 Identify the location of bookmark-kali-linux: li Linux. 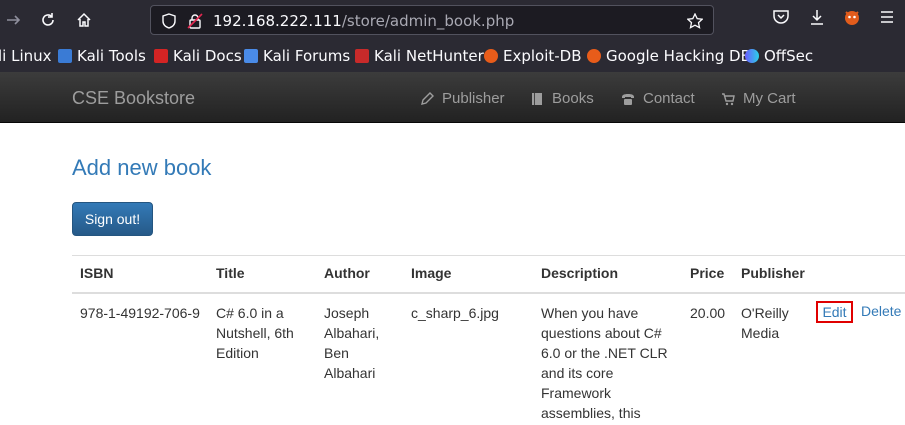
(26, 56).